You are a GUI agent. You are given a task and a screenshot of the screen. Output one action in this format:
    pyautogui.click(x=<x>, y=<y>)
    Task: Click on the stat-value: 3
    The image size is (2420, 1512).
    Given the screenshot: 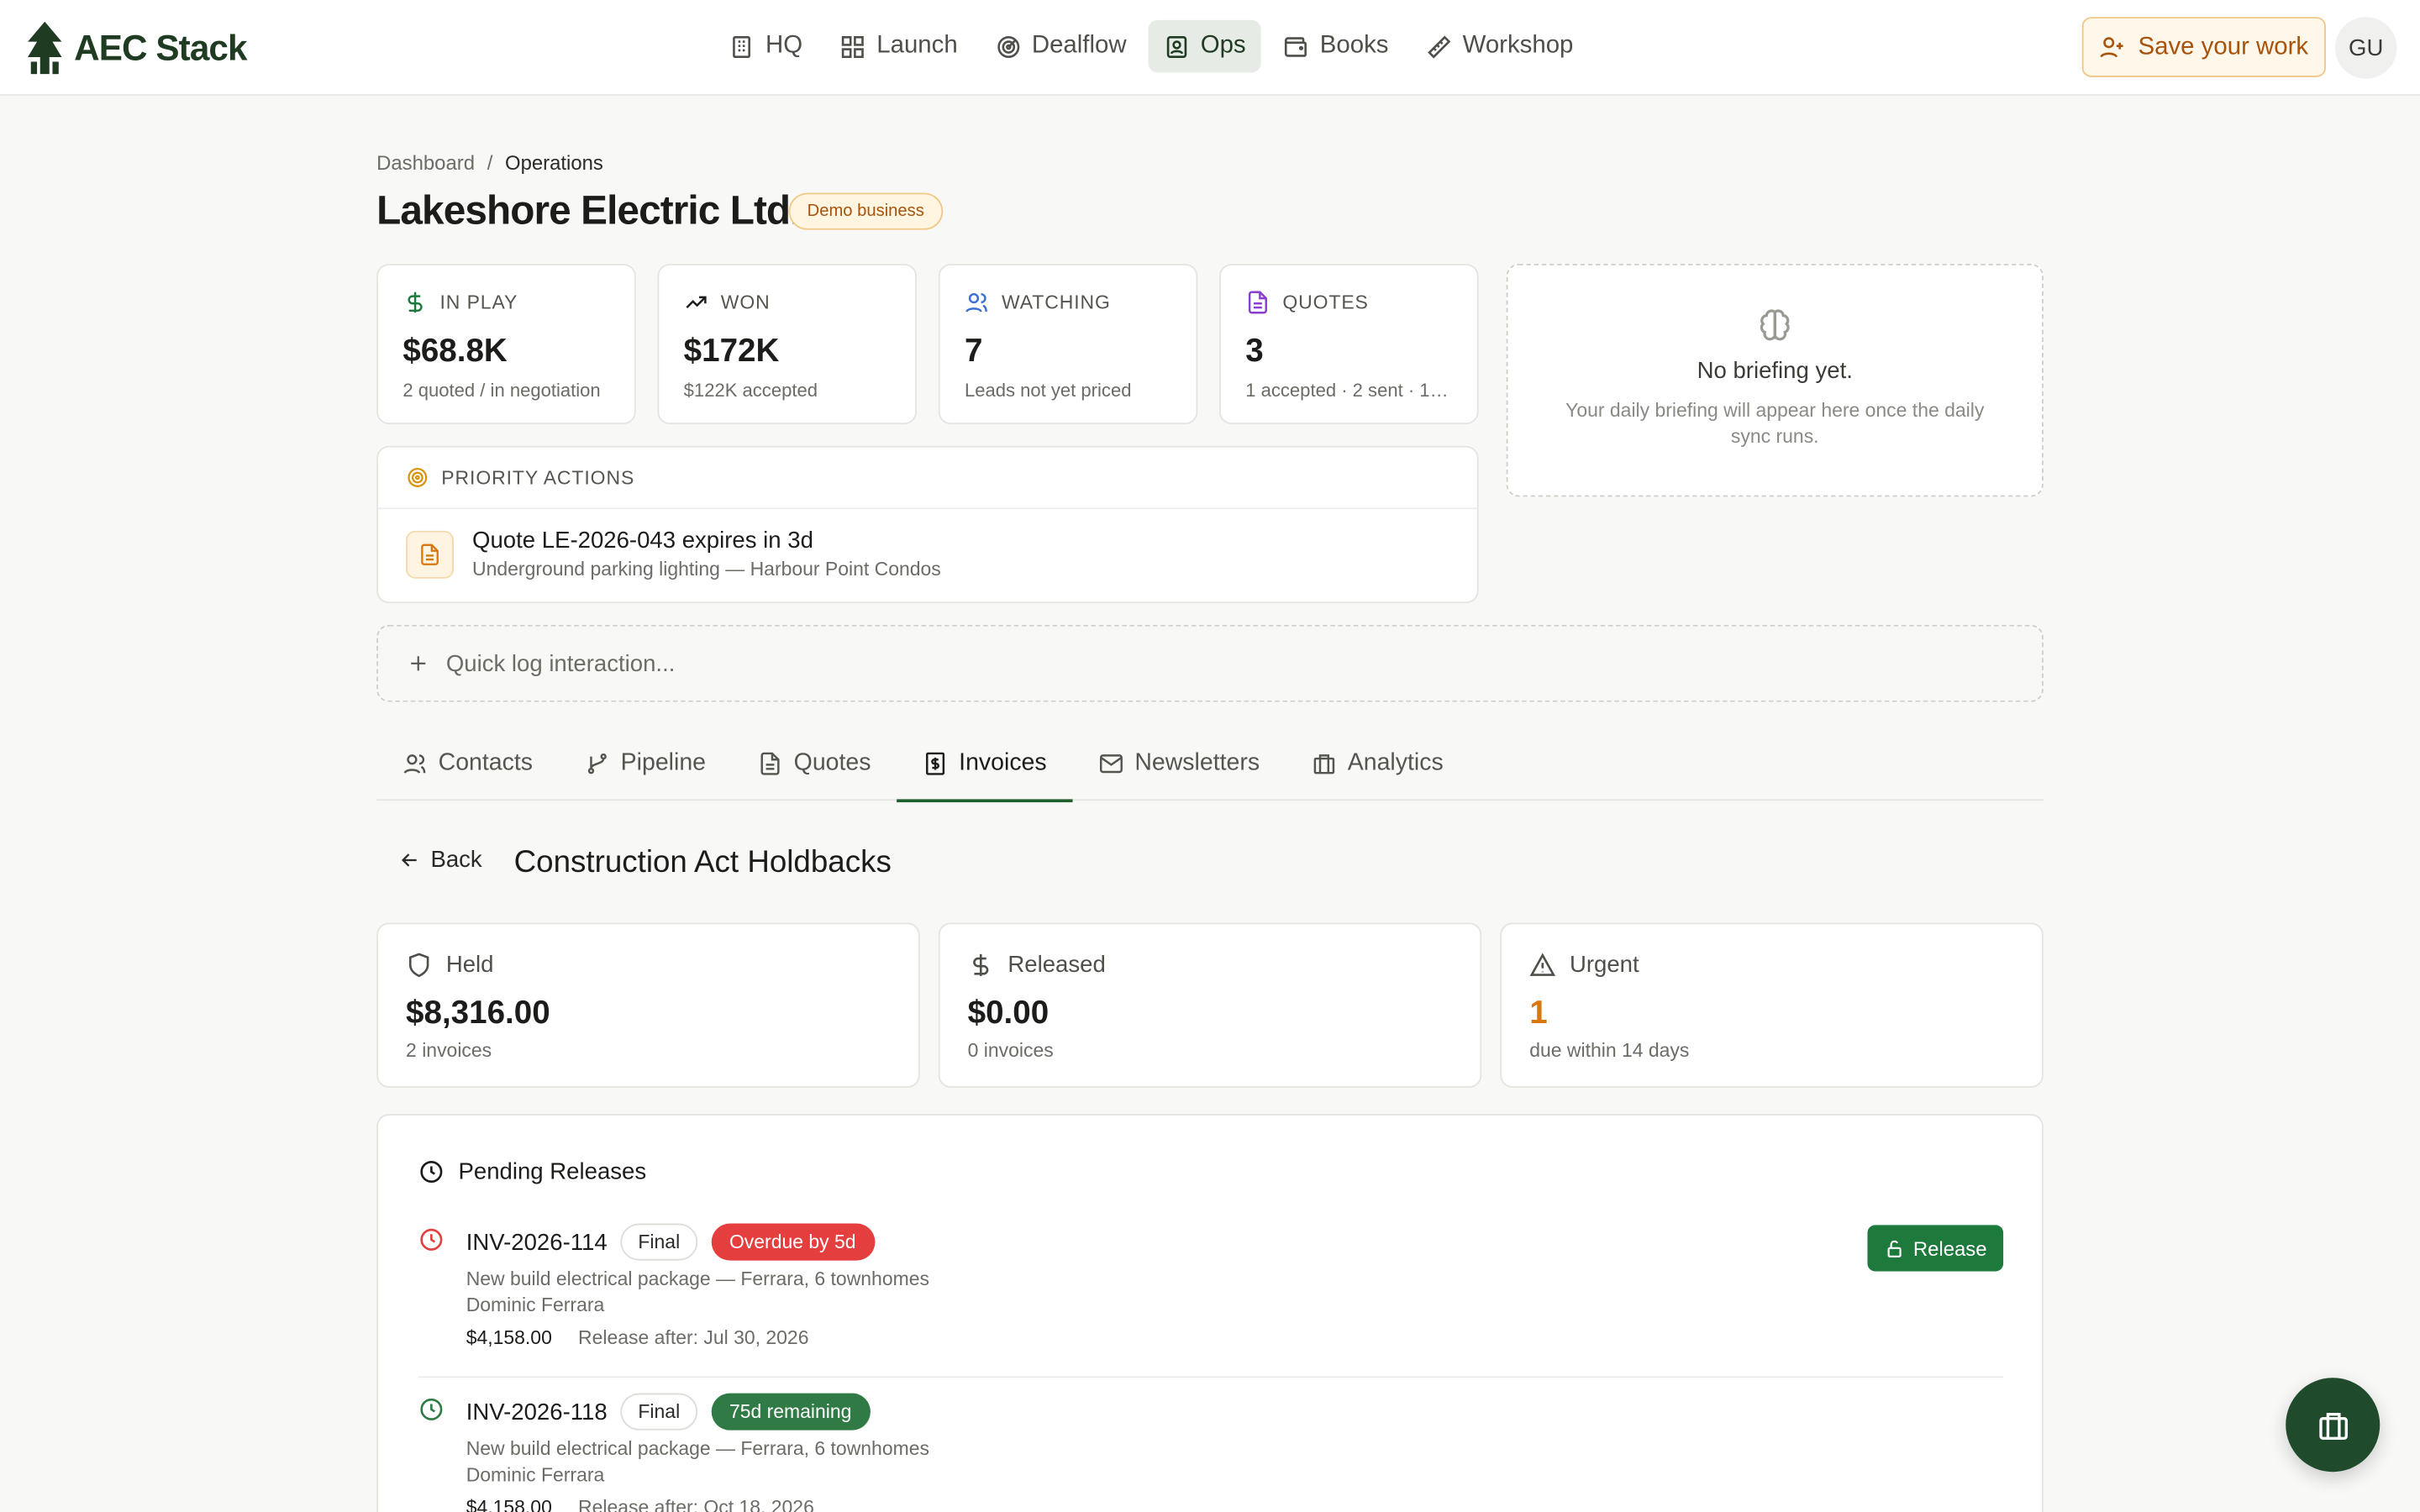 What is the action you would take?
    pyautogui.click(x=1255, y=351)
    